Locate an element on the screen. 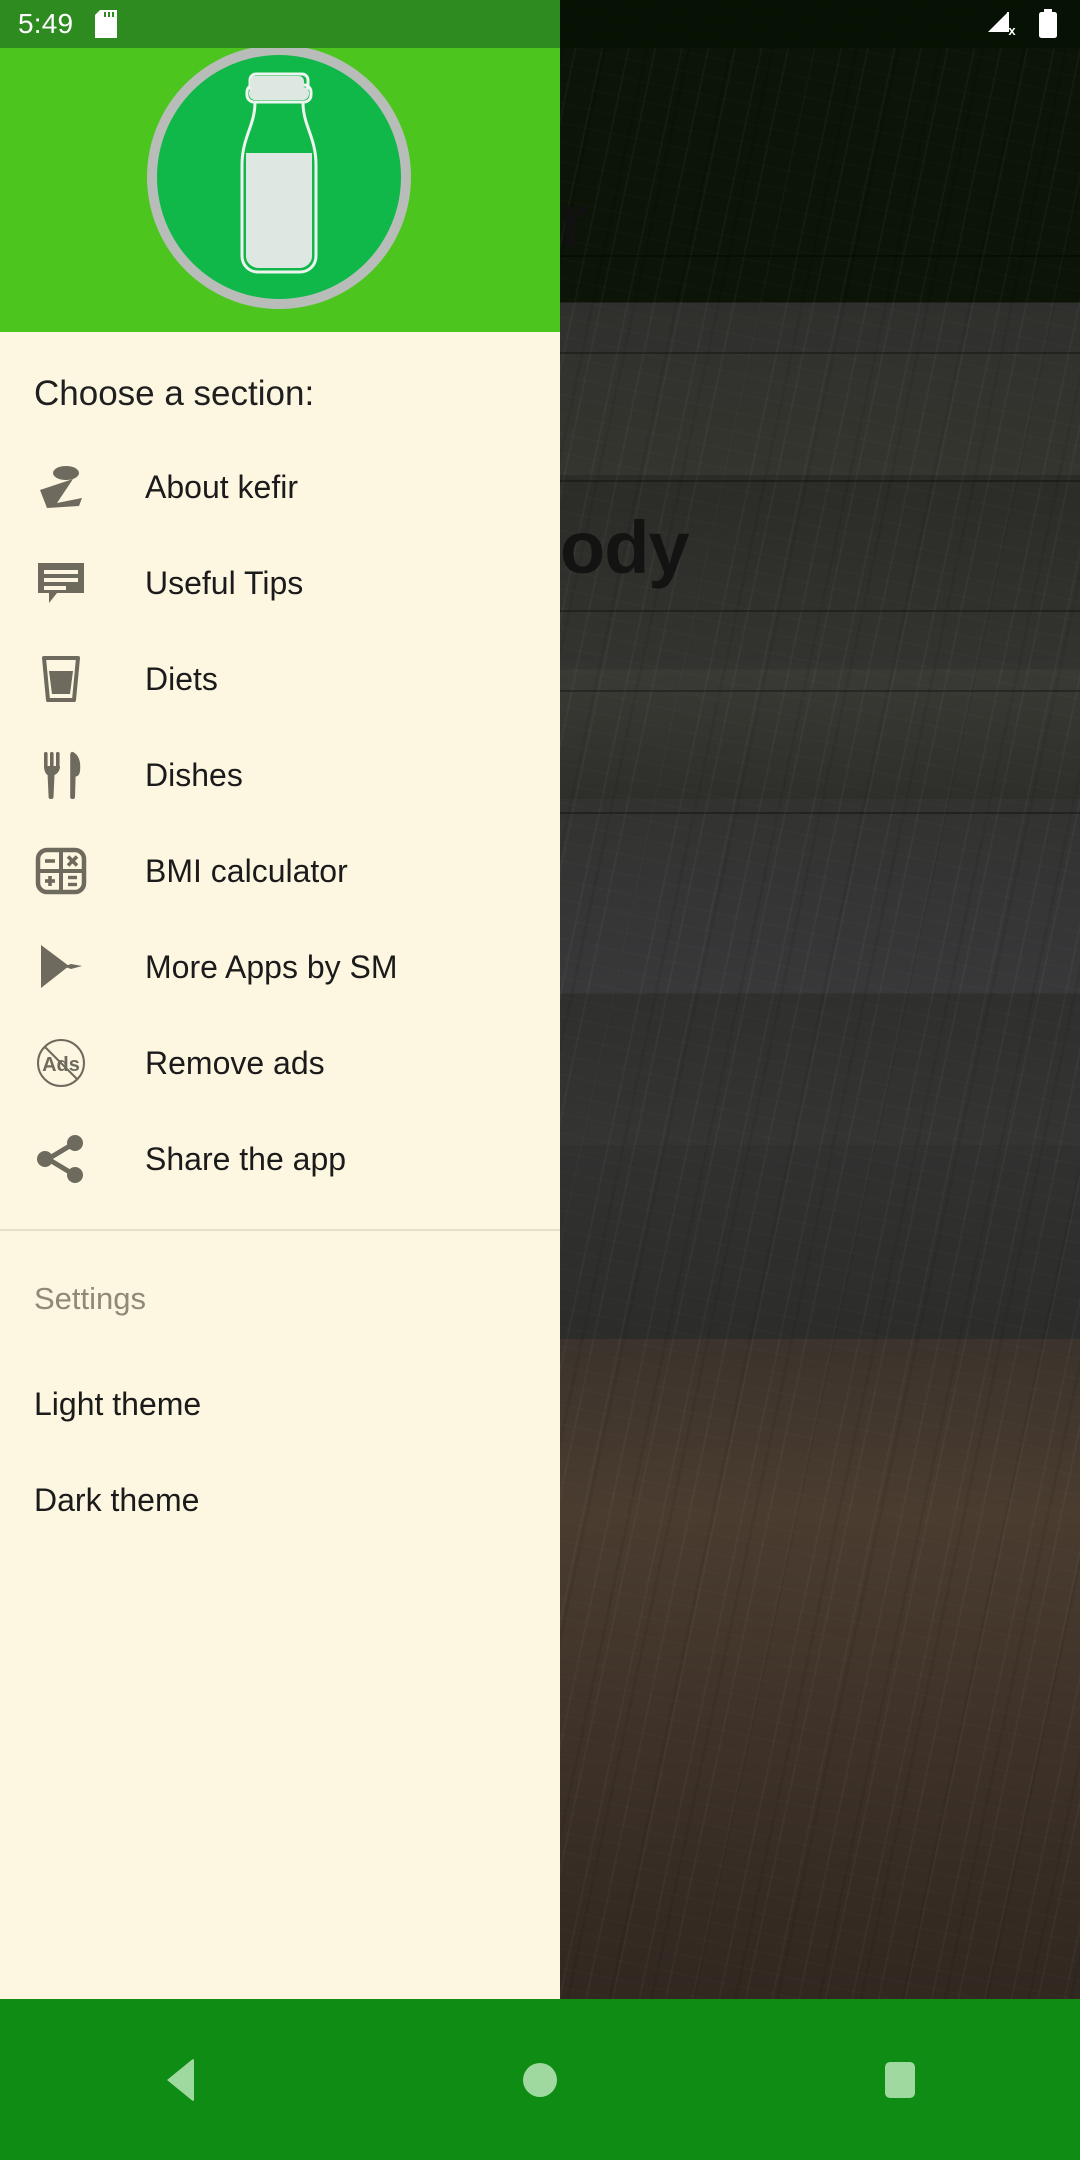 The image size is (1080, 2160). page-title: Choose a section: is located at coordinates (174, 393).